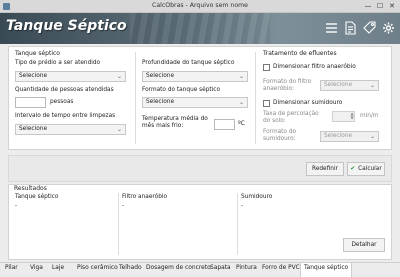 This screenshot has width=400, height=277. Describe the element at coordinates (62, 102) in the screenshot. I see `pessoas-unit: pessoas` at that location.